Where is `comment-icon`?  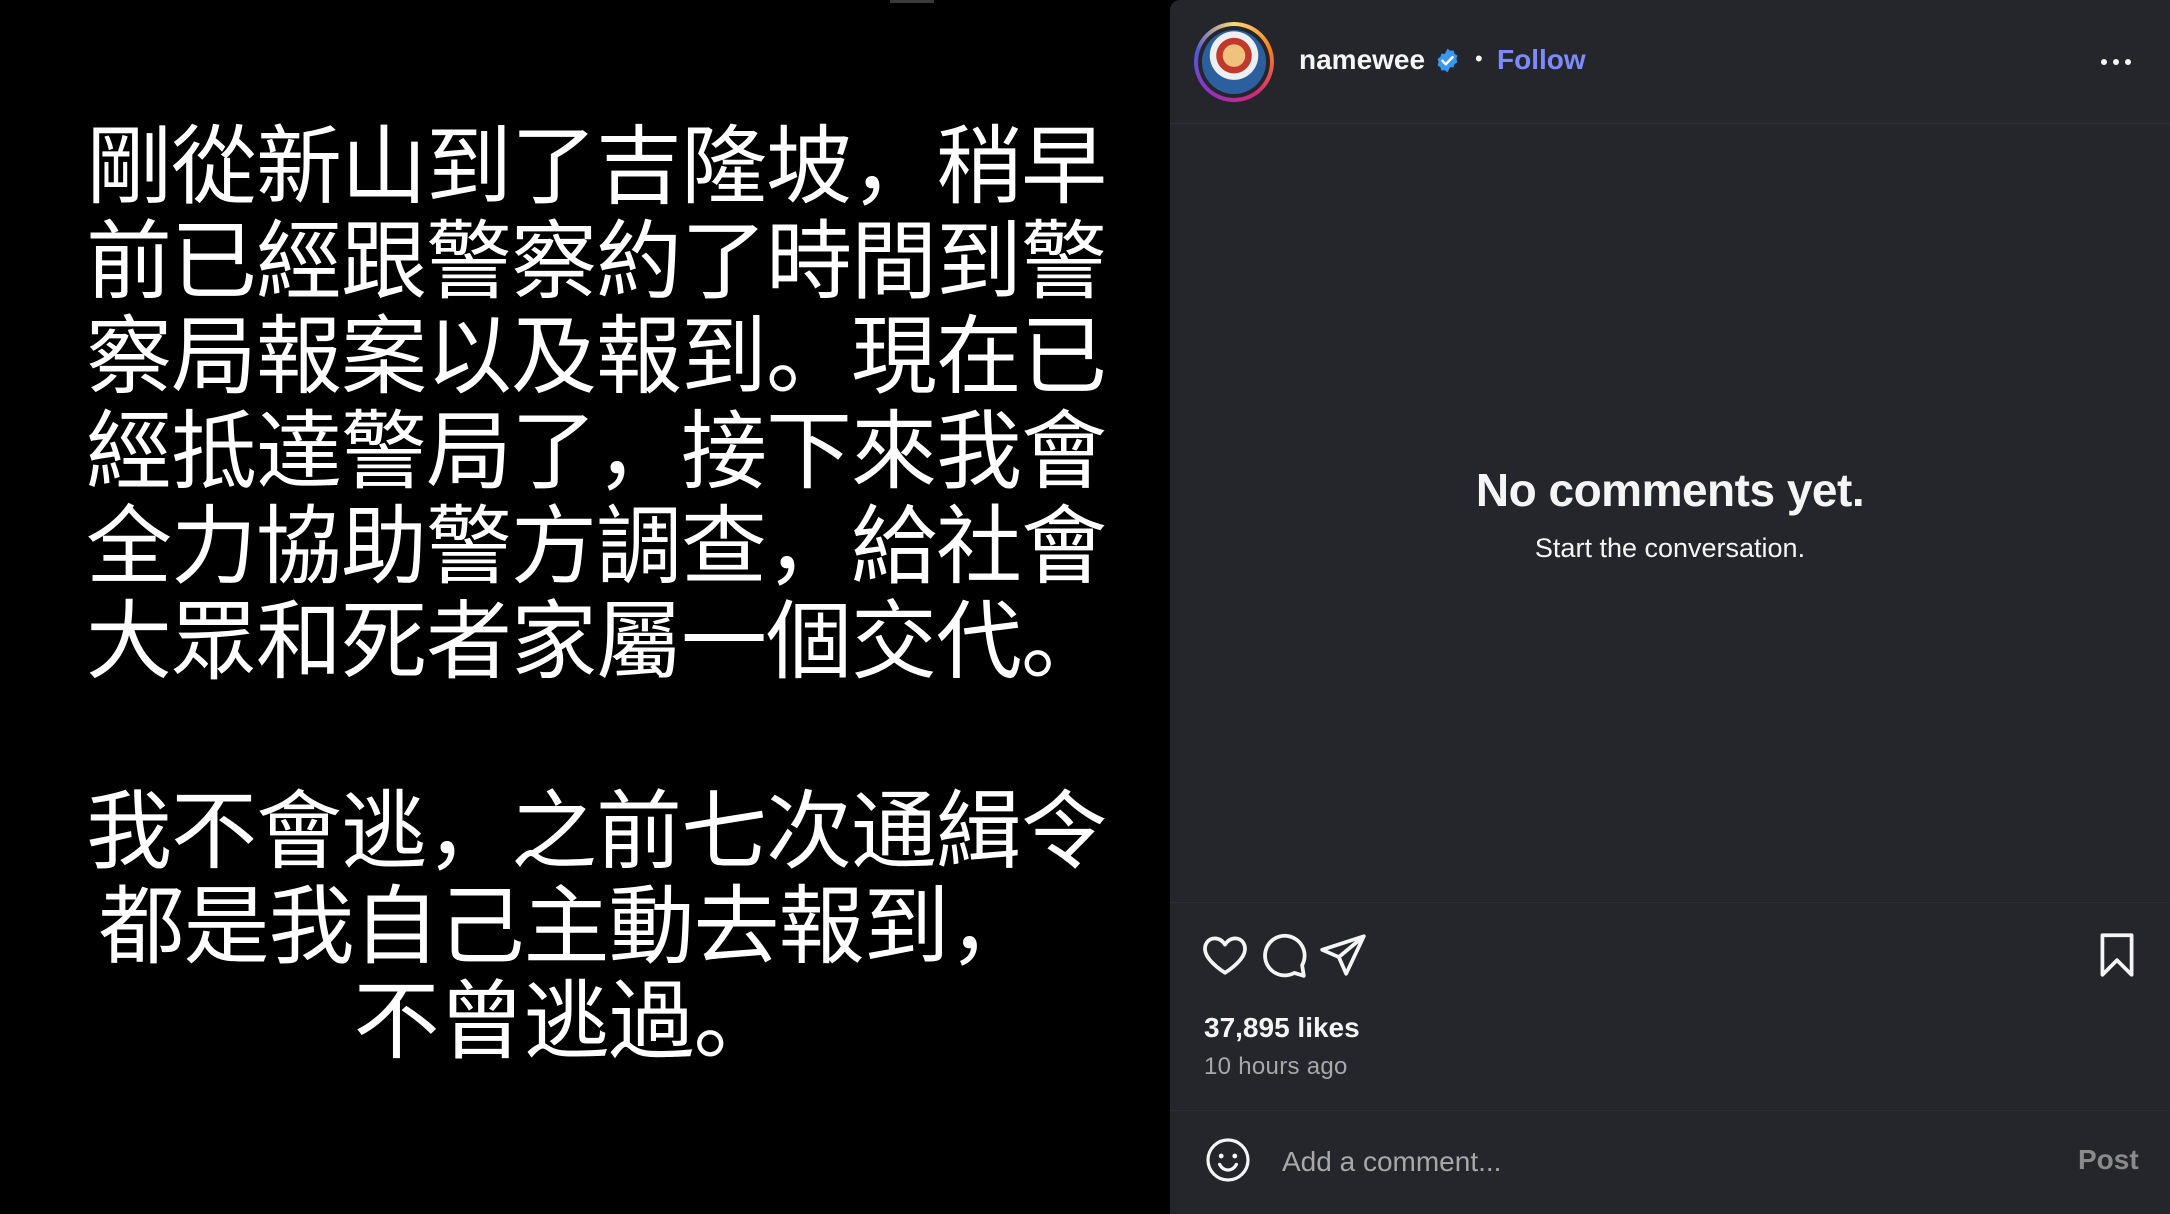 comment-icon is located at coordinates (1284, 955).